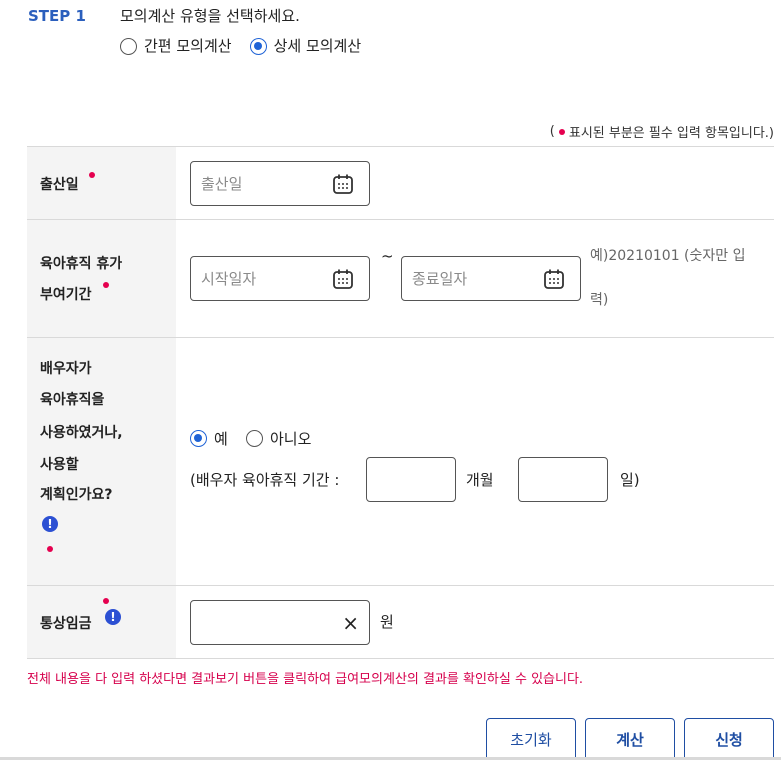 The image size is (781, 760). What do you see at coordinates (317, 46) in the screenshot?
I see `radio-detailed-label: 상세 모의계산` at bounding box center [317, 46].